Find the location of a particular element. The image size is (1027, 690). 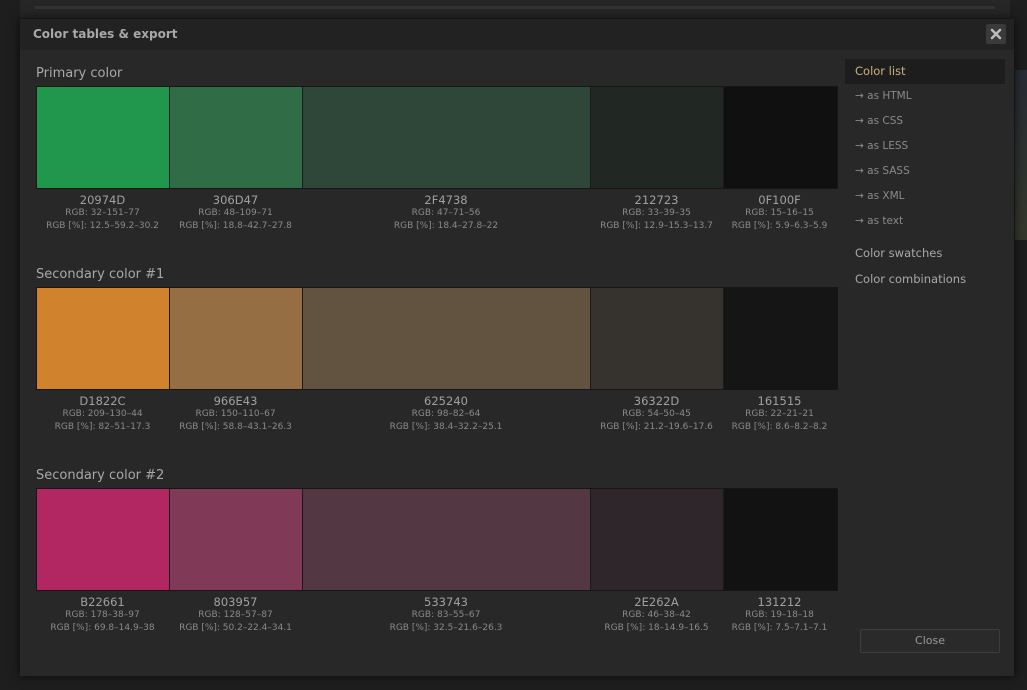

background-window-edge is located at coordinates (1021, 155).